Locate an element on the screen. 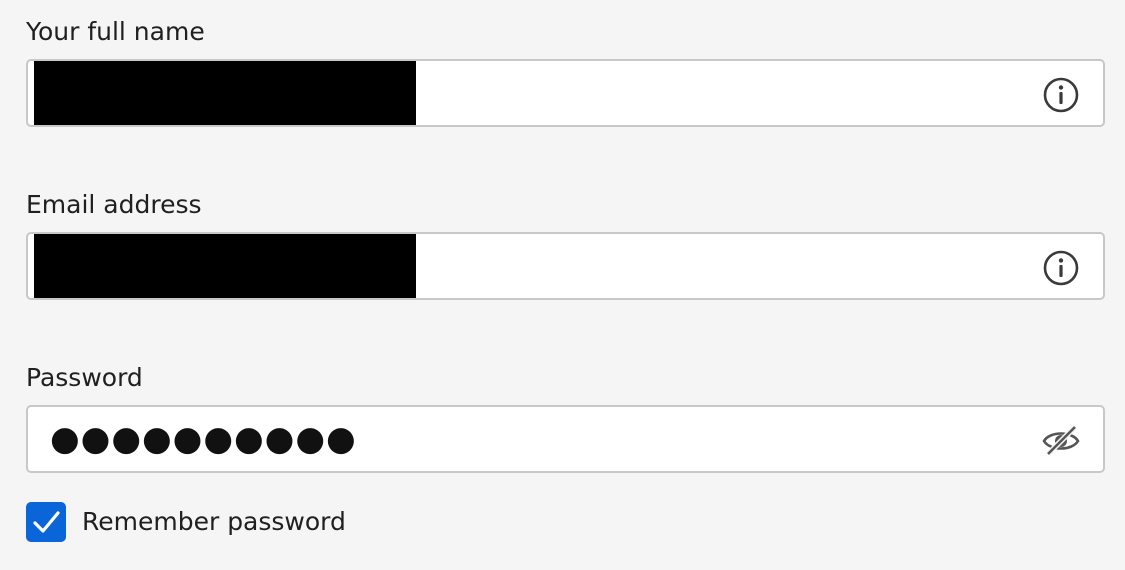  password-masked-value: ●●●●●●●●●● is located at coordinates (203, 439).